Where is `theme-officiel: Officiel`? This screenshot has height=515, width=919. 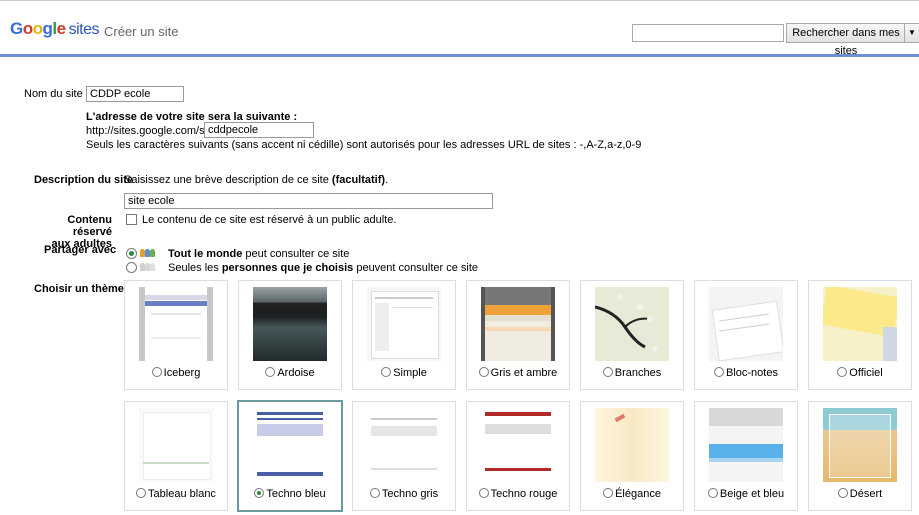 theme-officiel: Officiel is located at coordinates (860, 335).